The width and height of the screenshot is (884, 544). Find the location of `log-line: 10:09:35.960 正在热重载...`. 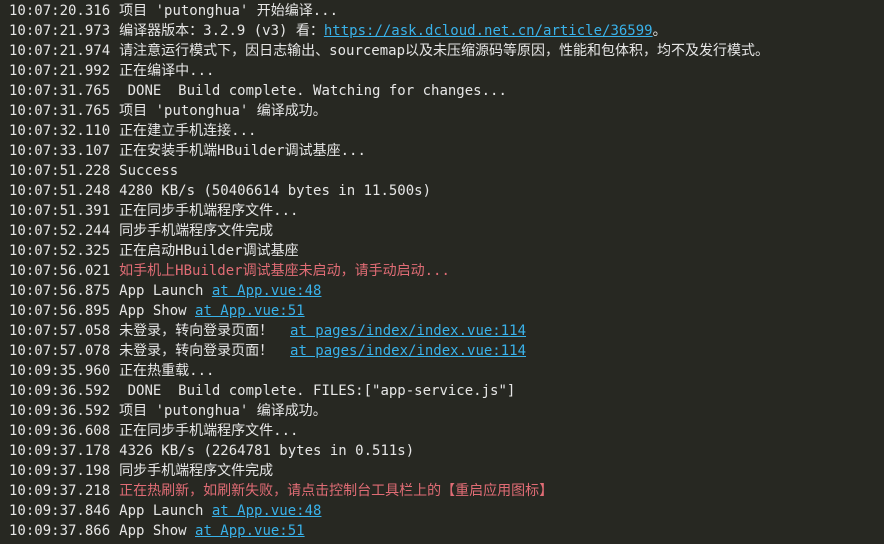

log-line: 10:09:35.960 正在热重载... is located at coordinates (442, 371).